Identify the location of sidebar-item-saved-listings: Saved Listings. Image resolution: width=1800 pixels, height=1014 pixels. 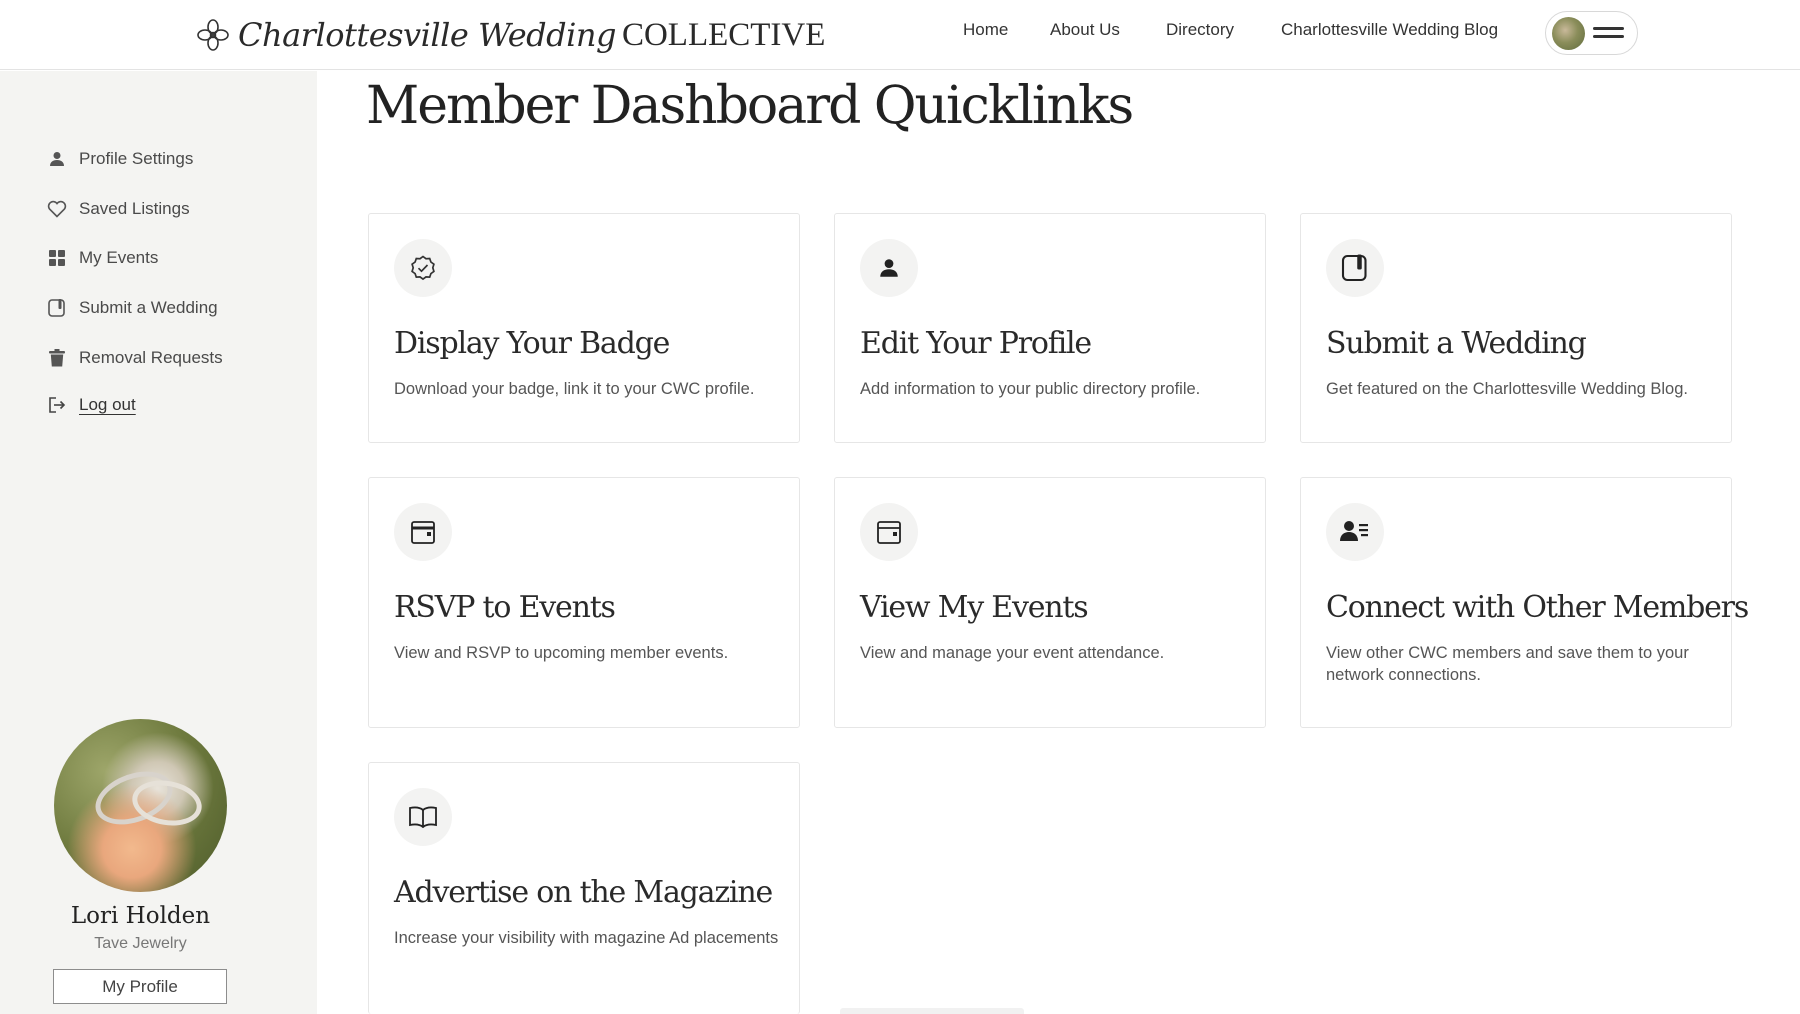
(118, 209).